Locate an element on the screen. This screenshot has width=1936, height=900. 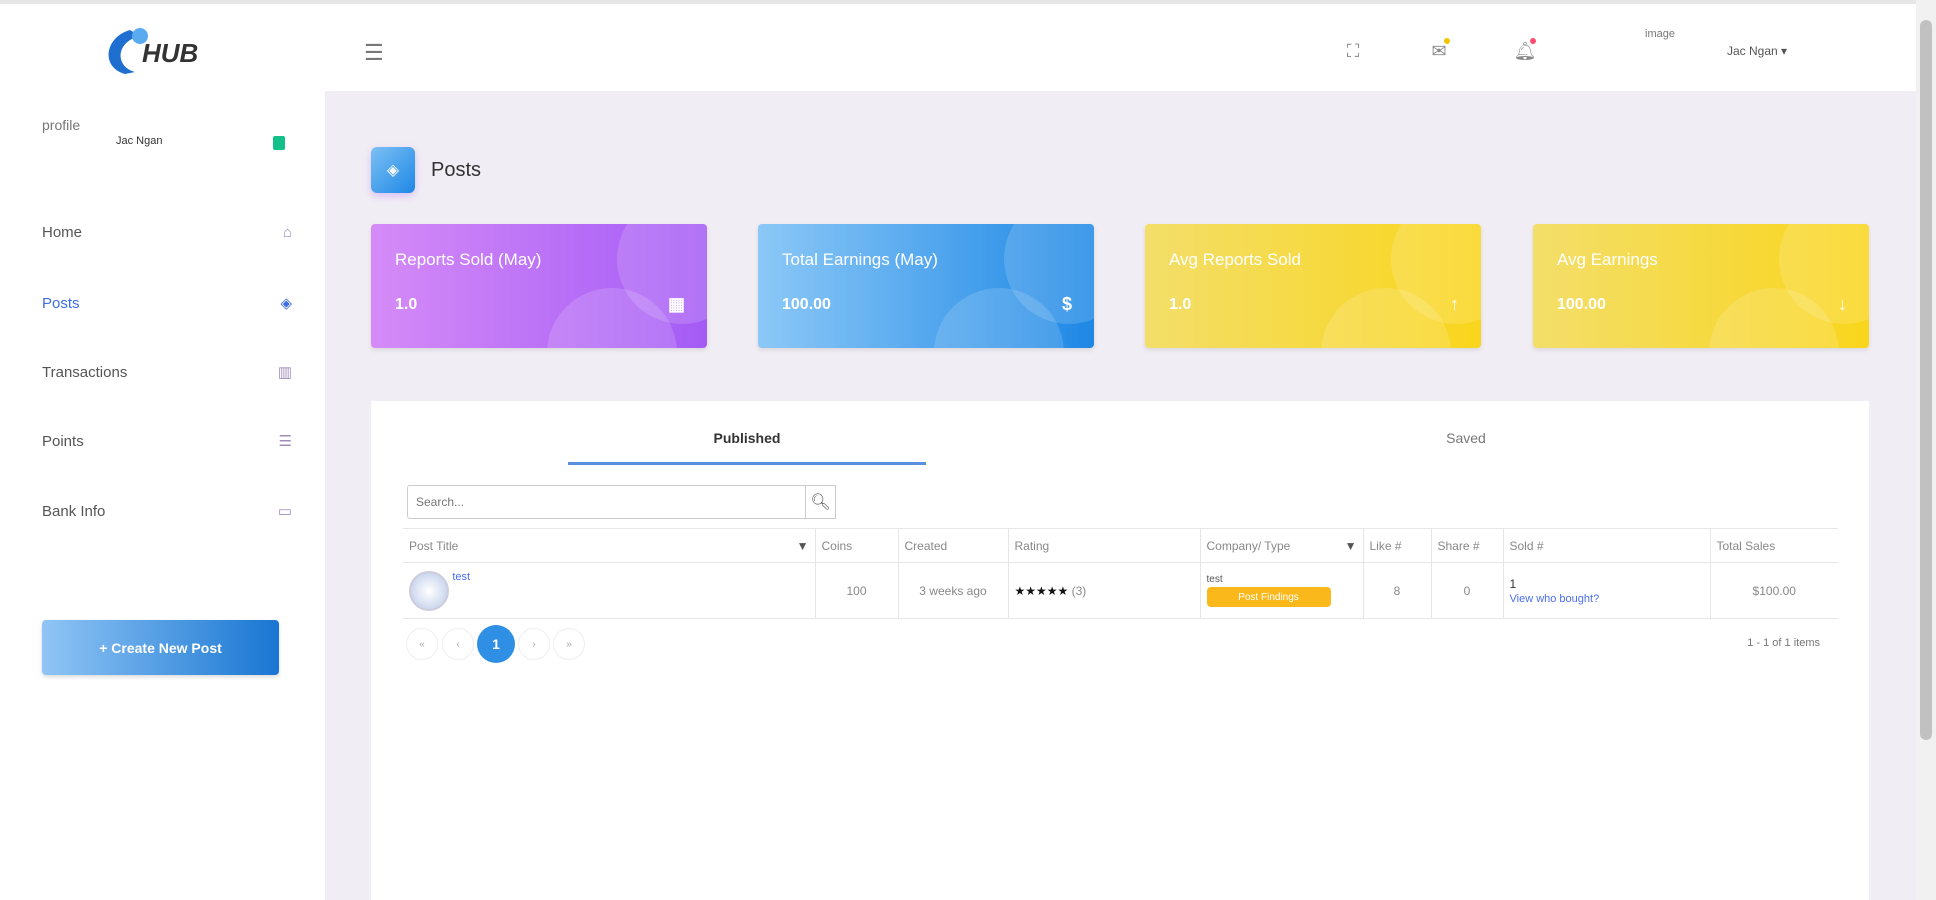
hamburger-menu-icon: ☰ is located at coordinates (374, 53).